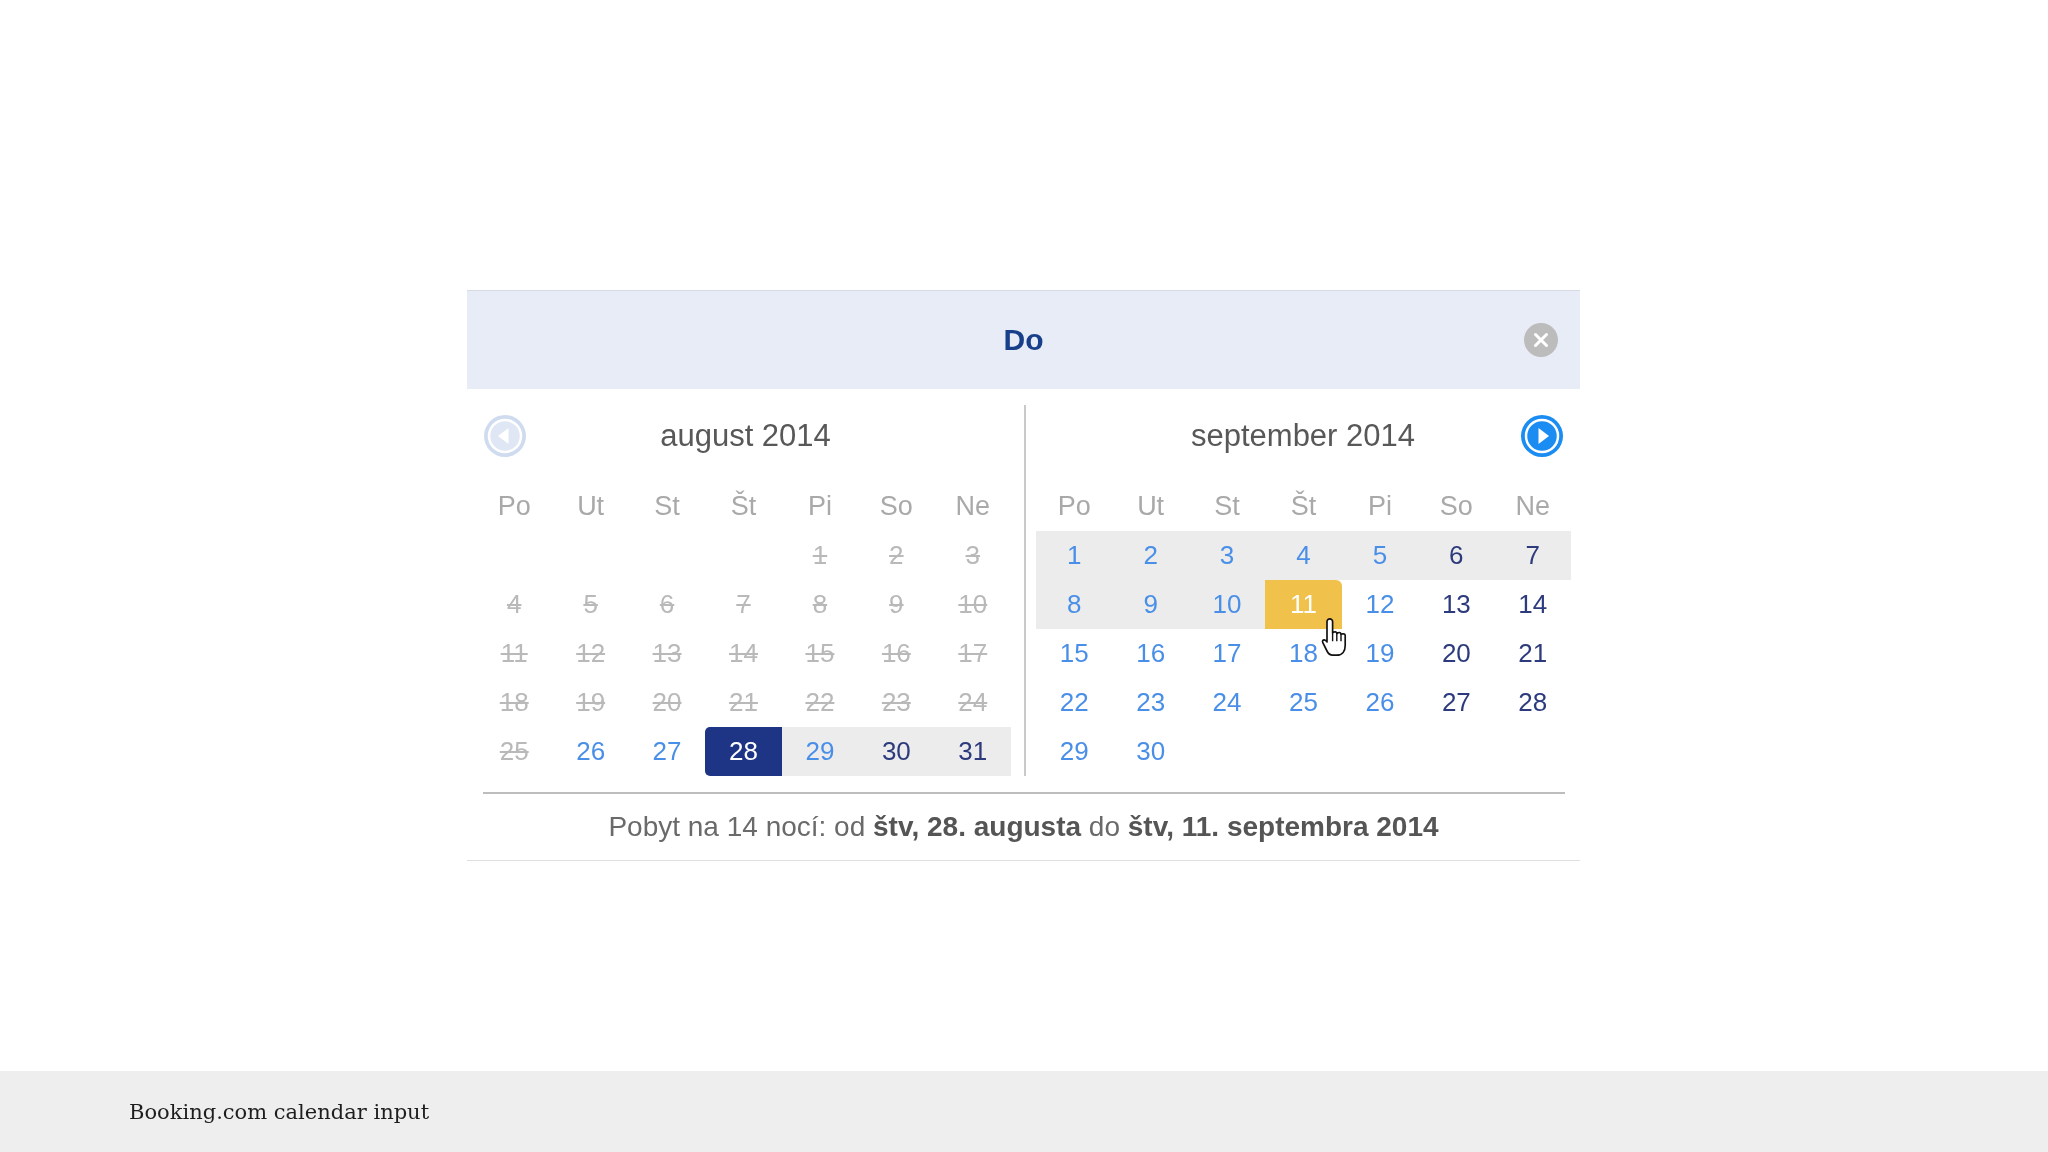  Describe the element at coordinates (591, 653) in the screenshot. I see `day-cell-text: 12` at that location.